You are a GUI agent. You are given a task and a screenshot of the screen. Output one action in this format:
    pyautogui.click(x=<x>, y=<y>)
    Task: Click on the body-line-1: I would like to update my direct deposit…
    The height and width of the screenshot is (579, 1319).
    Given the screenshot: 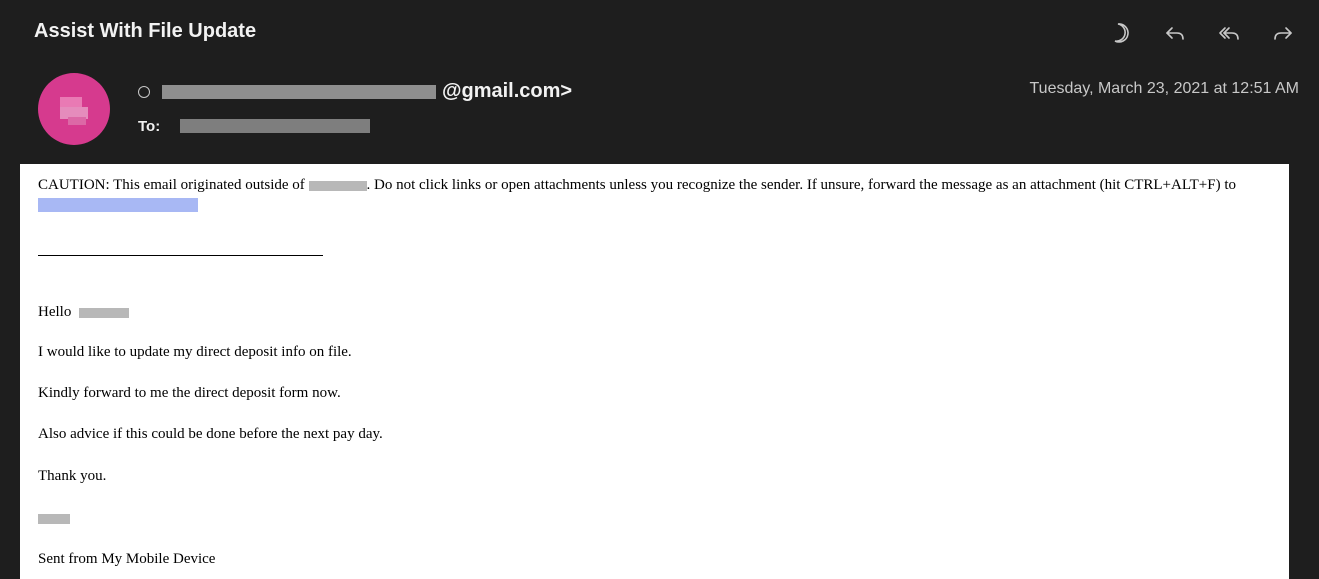 What is the action you would take?
    pyautogui.click(x=195, y=352)
    